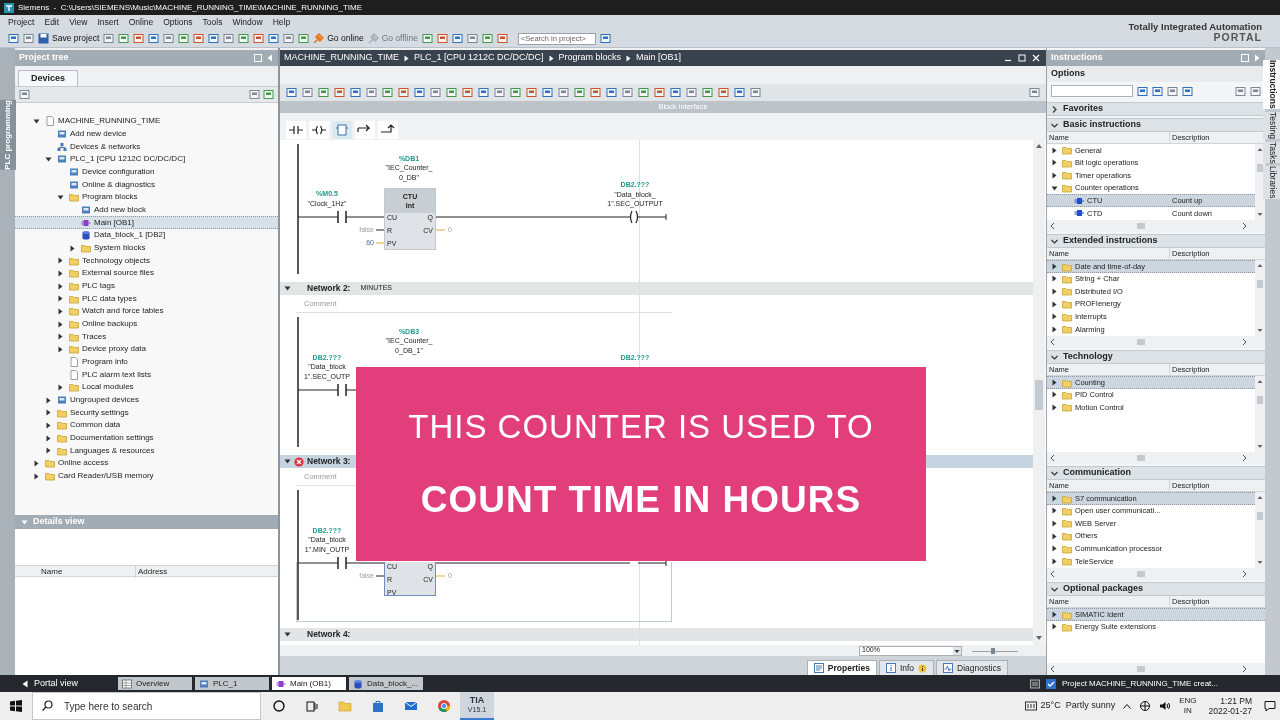 The image size is (1280, 720). Describe the element at coordinates (841, 667) in the screenshot. I see `inspector-tab: Properties` at that location.